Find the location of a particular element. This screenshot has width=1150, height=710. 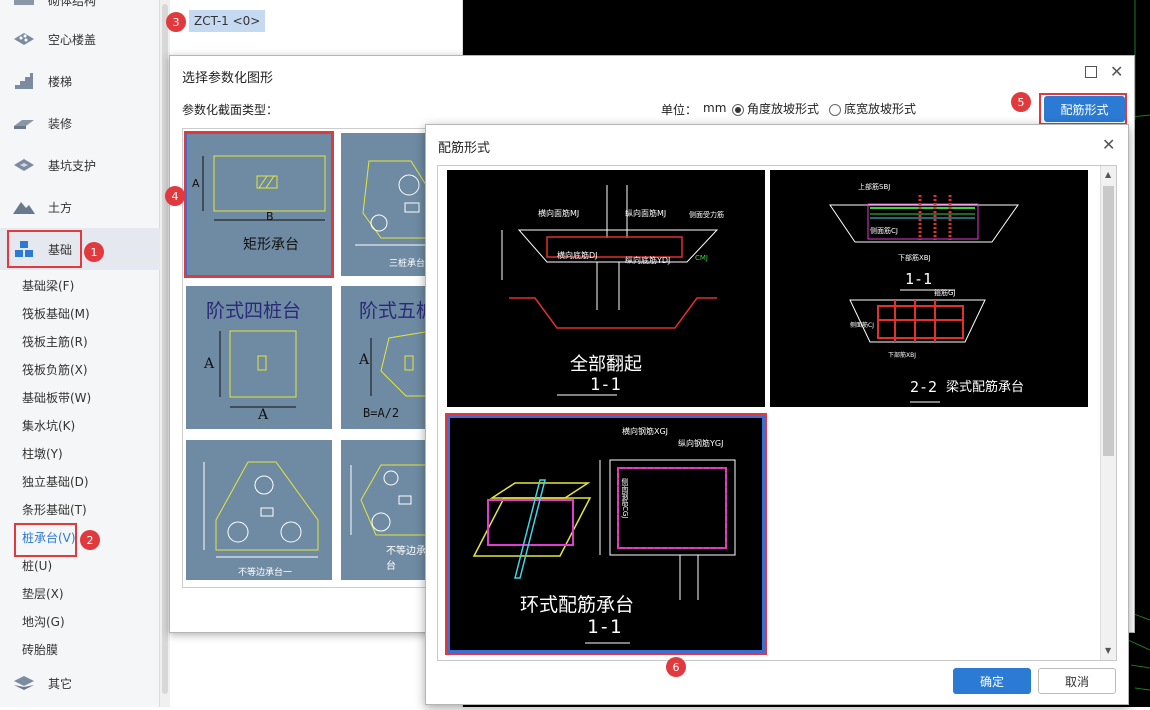

sidebar-item-cushion: 垫层(X) is located at coordinates (43, 593).